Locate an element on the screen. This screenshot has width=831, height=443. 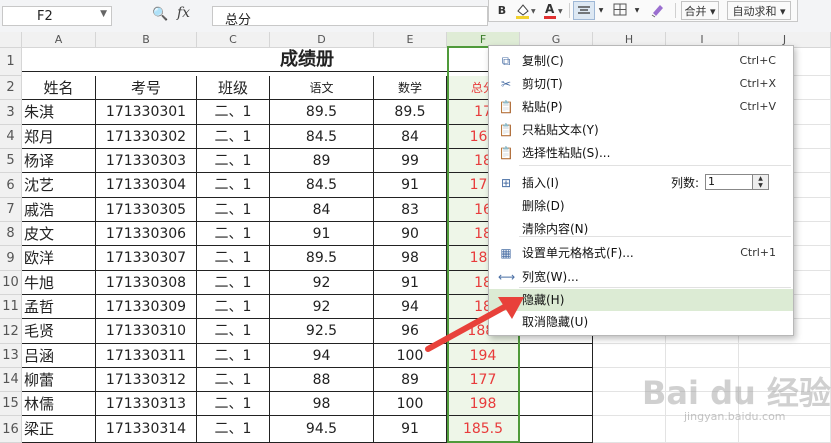
table-cell: 171330312 is located at coordinates (146, 380).